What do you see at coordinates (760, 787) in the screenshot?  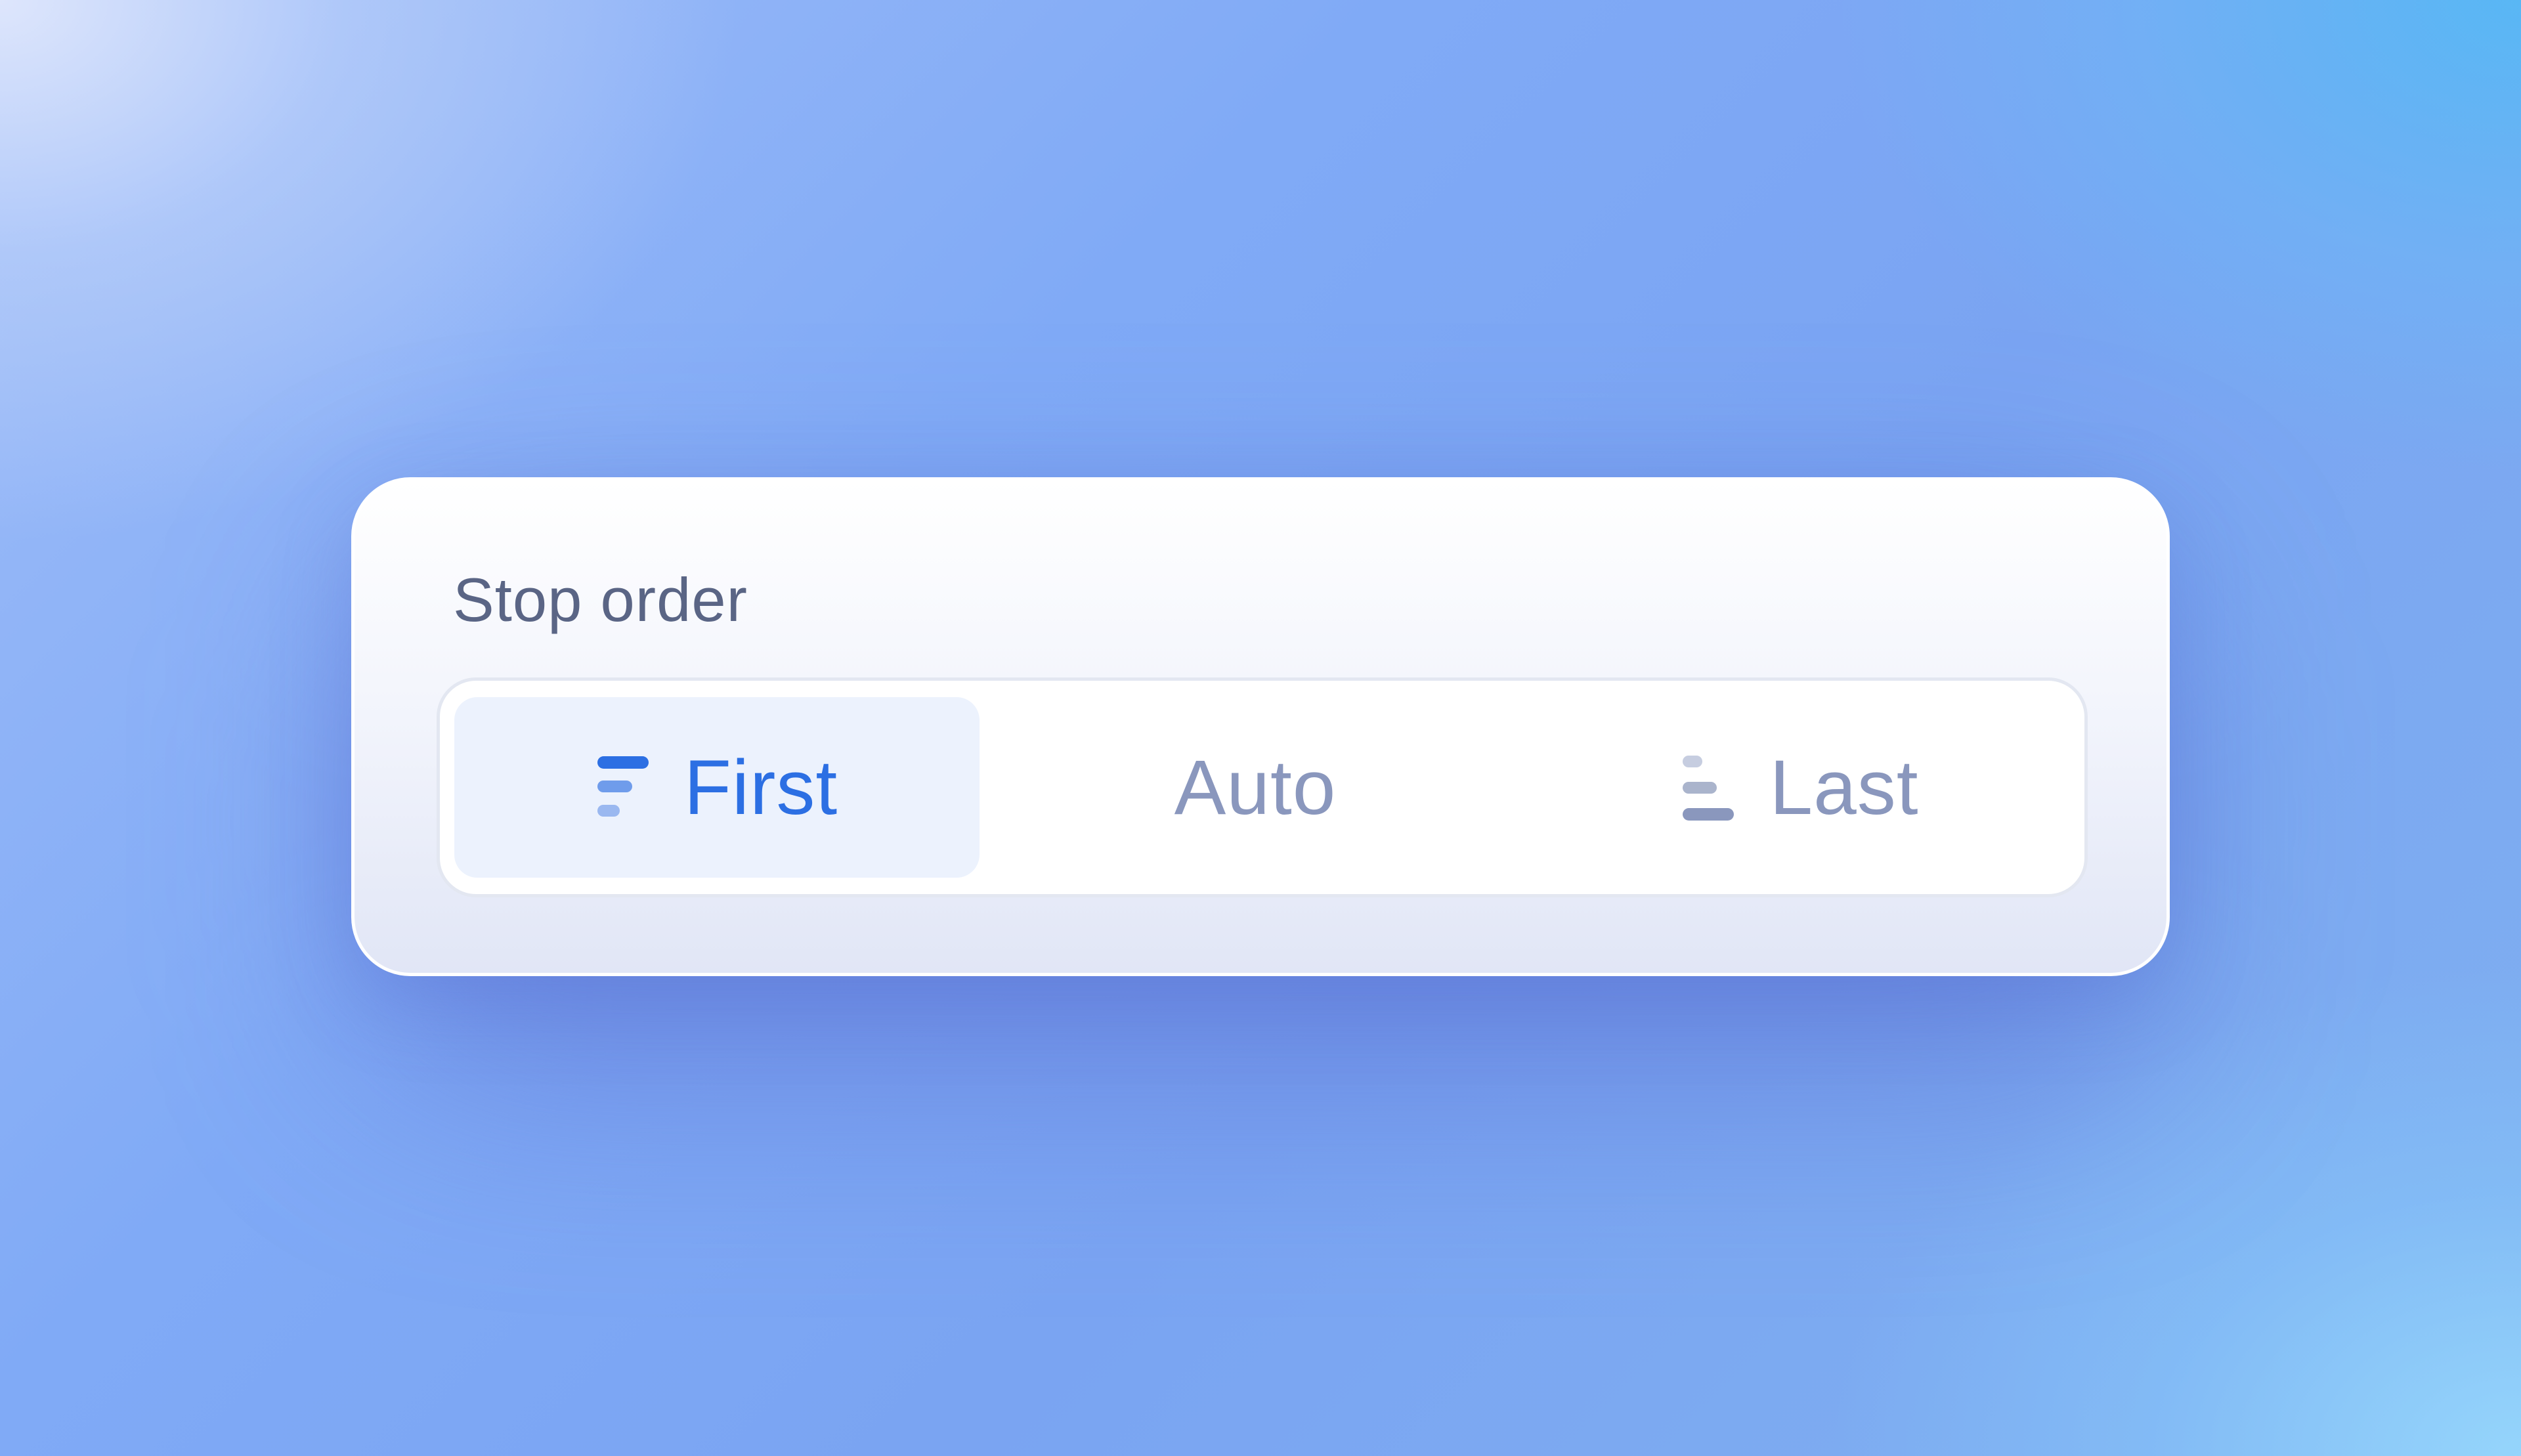 I see `segment-first-label: First` at bounding box center [760, 787].